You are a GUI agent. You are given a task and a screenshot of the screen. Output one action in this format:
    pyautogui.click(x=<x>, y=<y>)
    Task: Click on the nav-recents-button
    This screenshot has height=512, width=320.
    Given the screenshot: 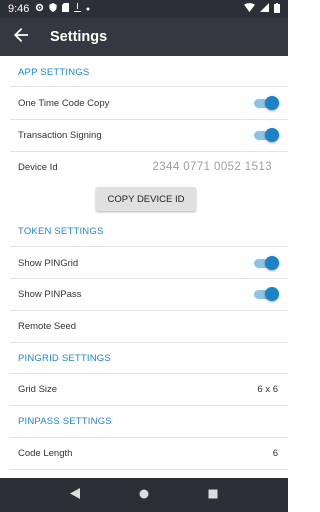 What is the action you would take?
    pyautogui.click(x=213, y=495)
    